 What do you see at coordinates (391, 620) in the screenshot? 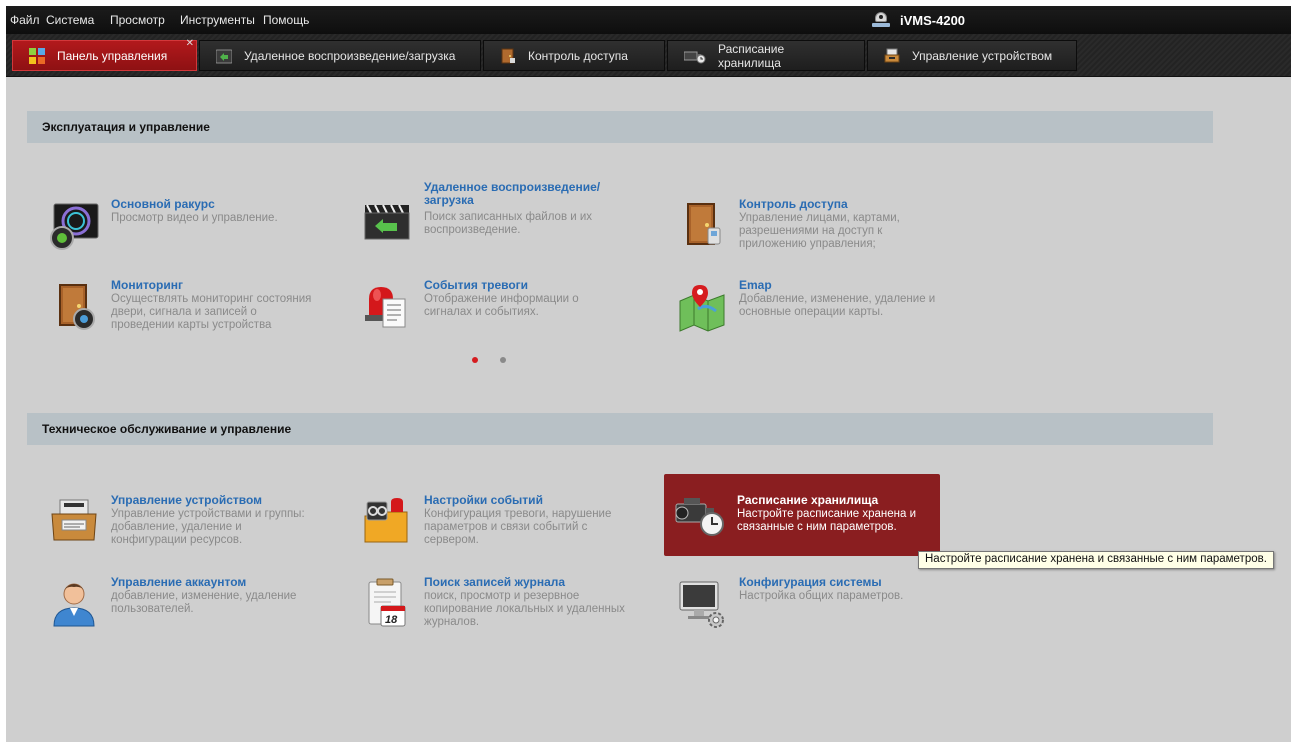
I see `calendar-day: 18` at bounding box center [391, 620].